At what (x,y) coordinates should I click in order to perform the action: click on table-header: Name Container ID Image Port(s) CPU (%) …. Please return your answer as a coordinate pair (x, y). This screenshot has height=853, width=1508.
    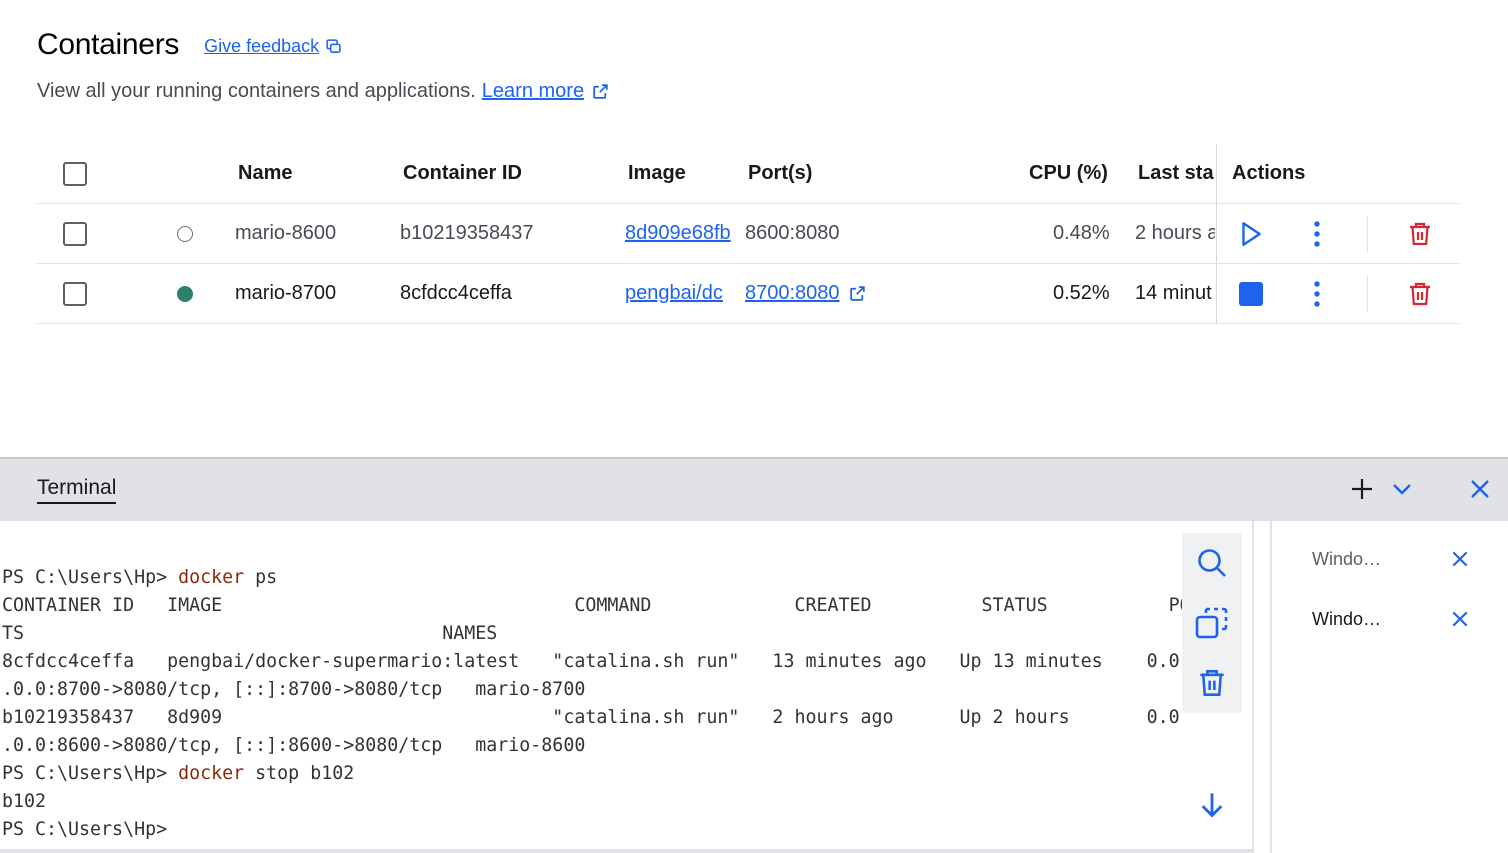
    Looking at the image, I should click on (748, 174).